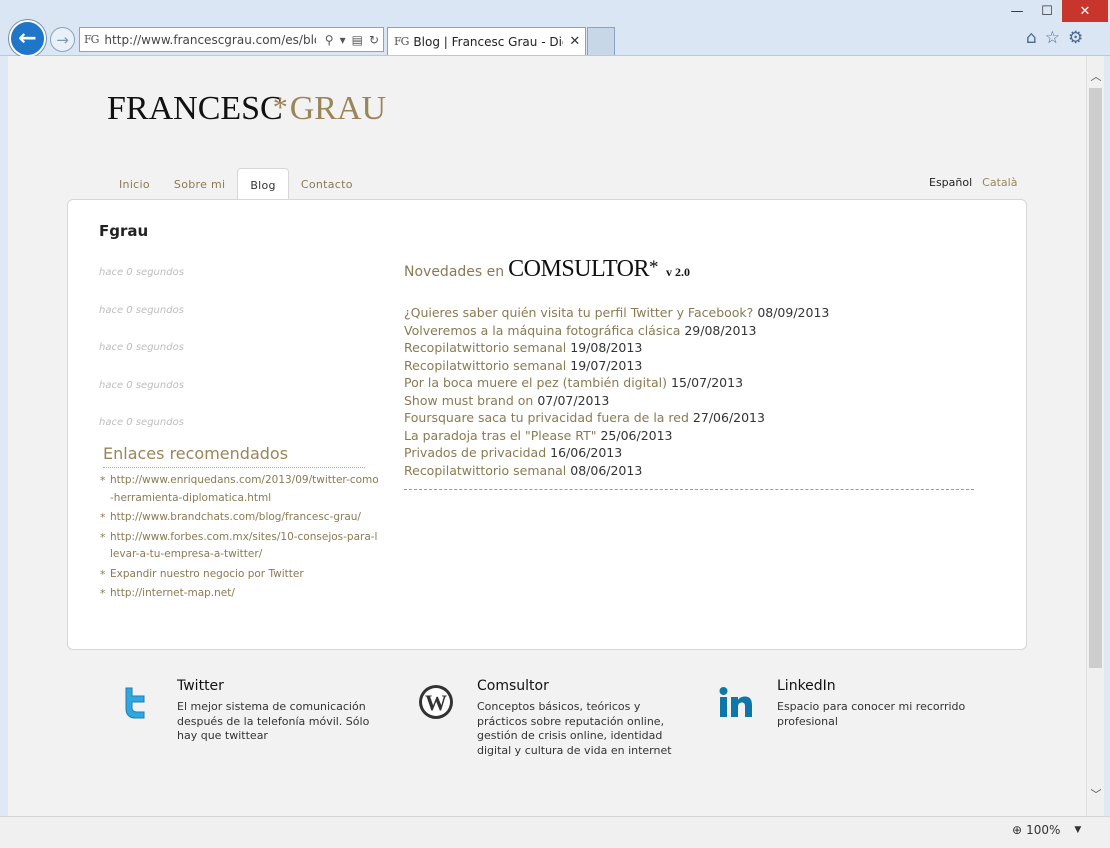  I want to click on news-item: Privados de privacidad 16/06/2013, so click(689, 453).